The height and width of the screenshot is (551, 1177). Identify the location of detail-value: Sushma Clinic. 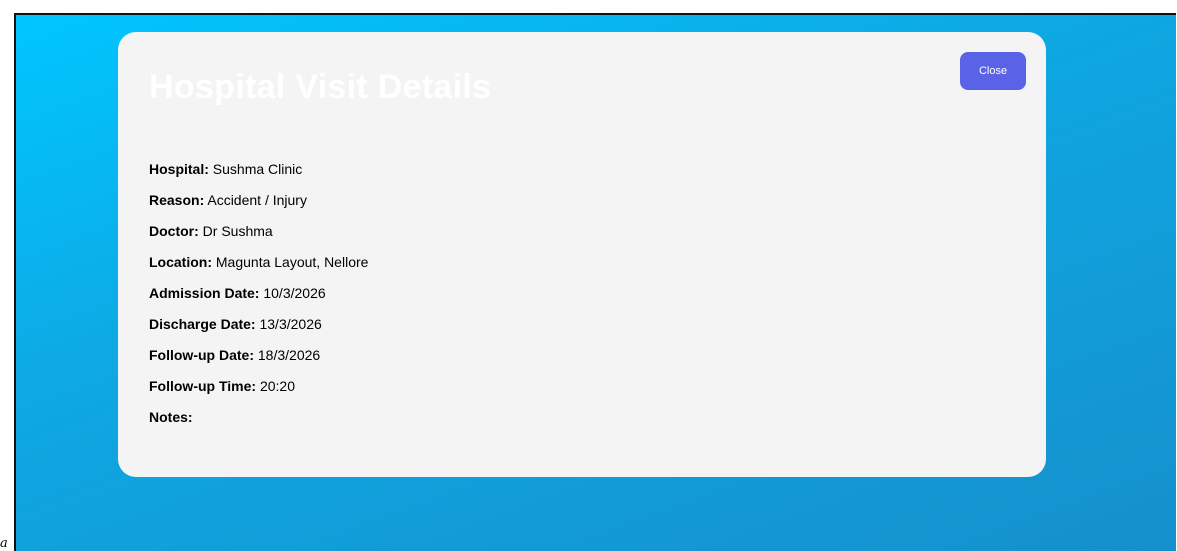
(257, 169).